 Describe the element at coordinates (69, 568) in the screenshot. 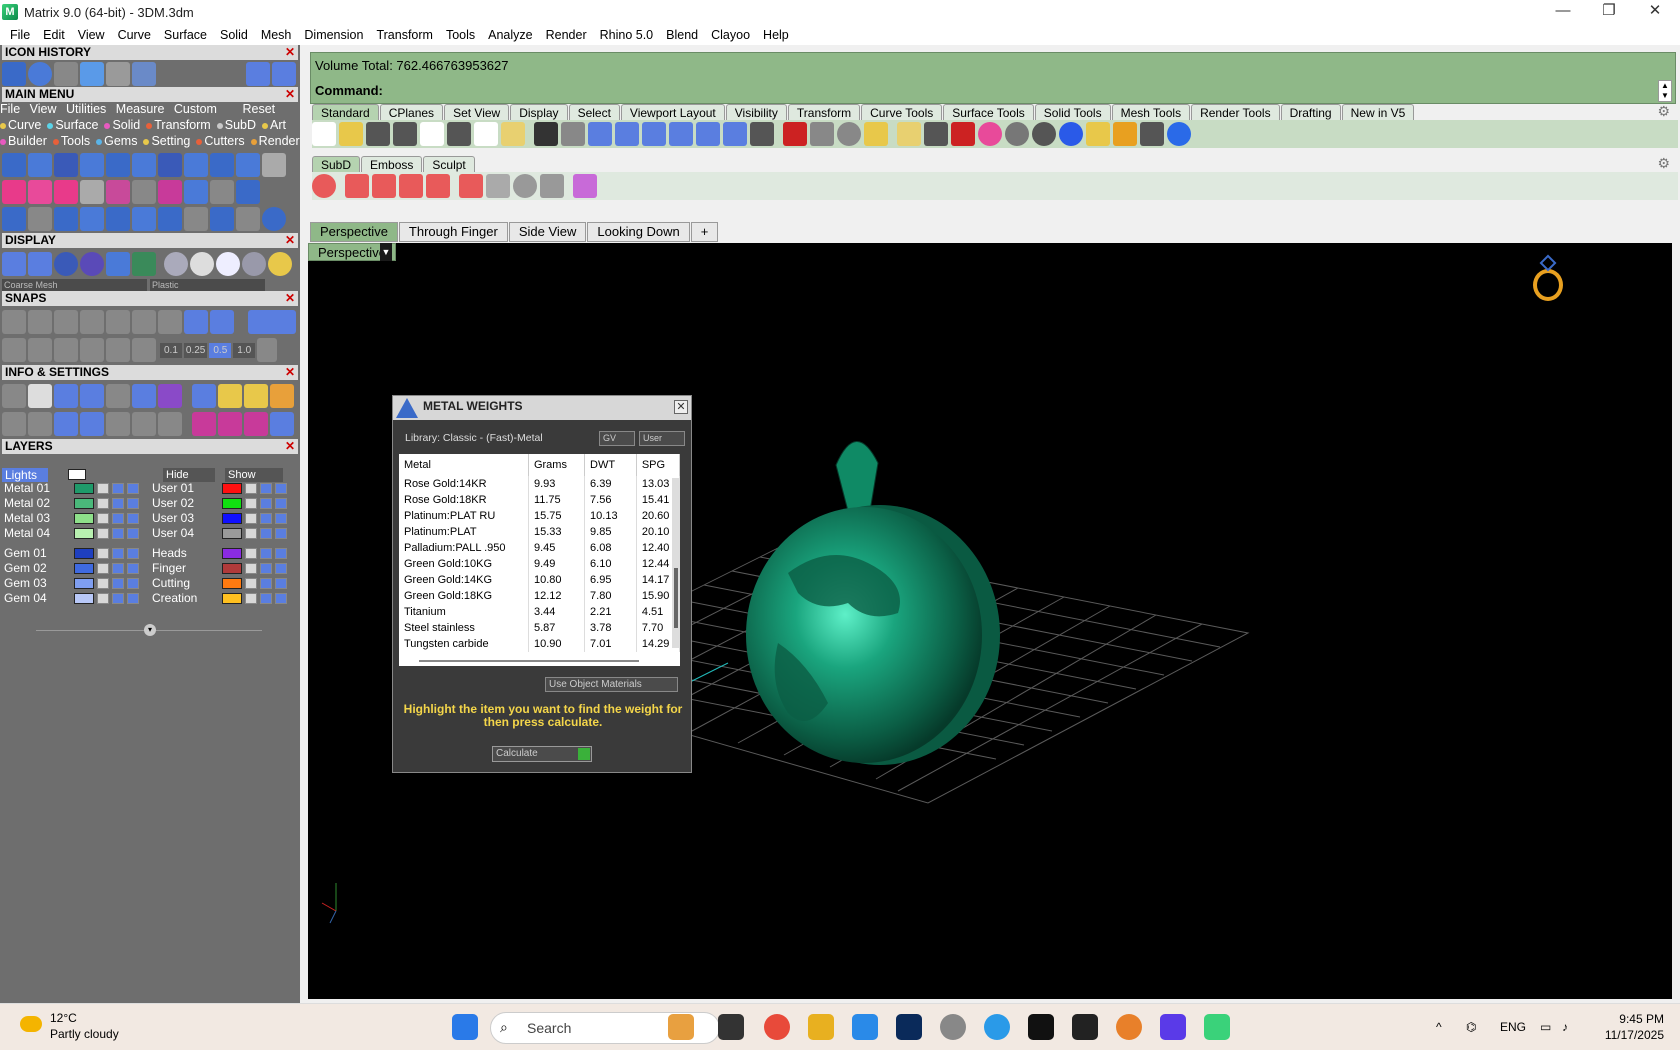

I see `layer-row: Gem 02` at that location.